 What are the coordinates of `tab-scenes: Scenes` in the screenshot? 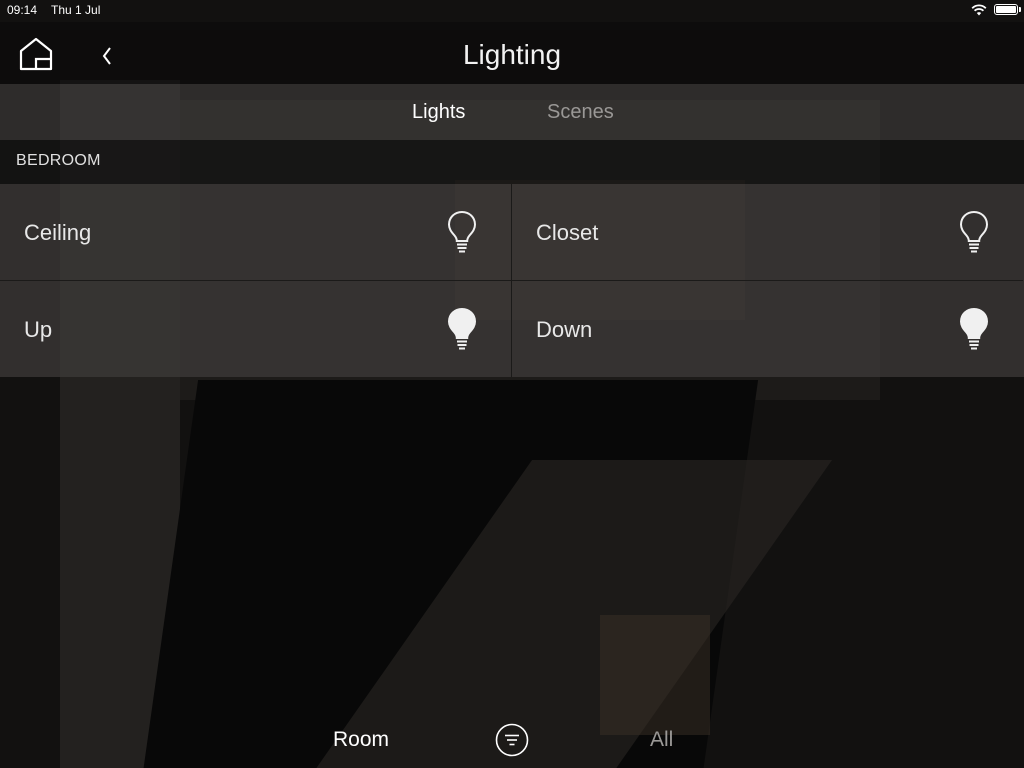 It's located at (580, 112).